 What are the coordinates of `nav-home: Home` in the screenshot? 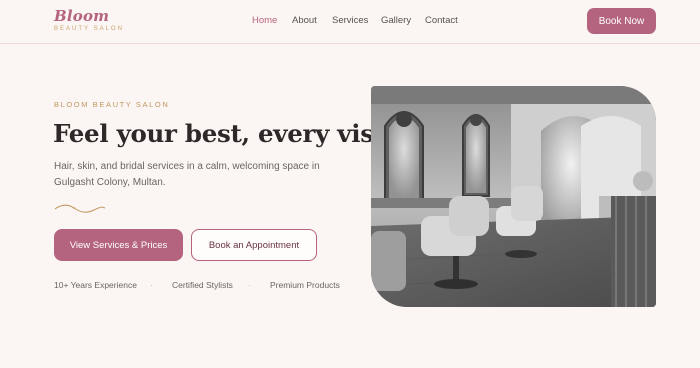 It's located at (264, 20).